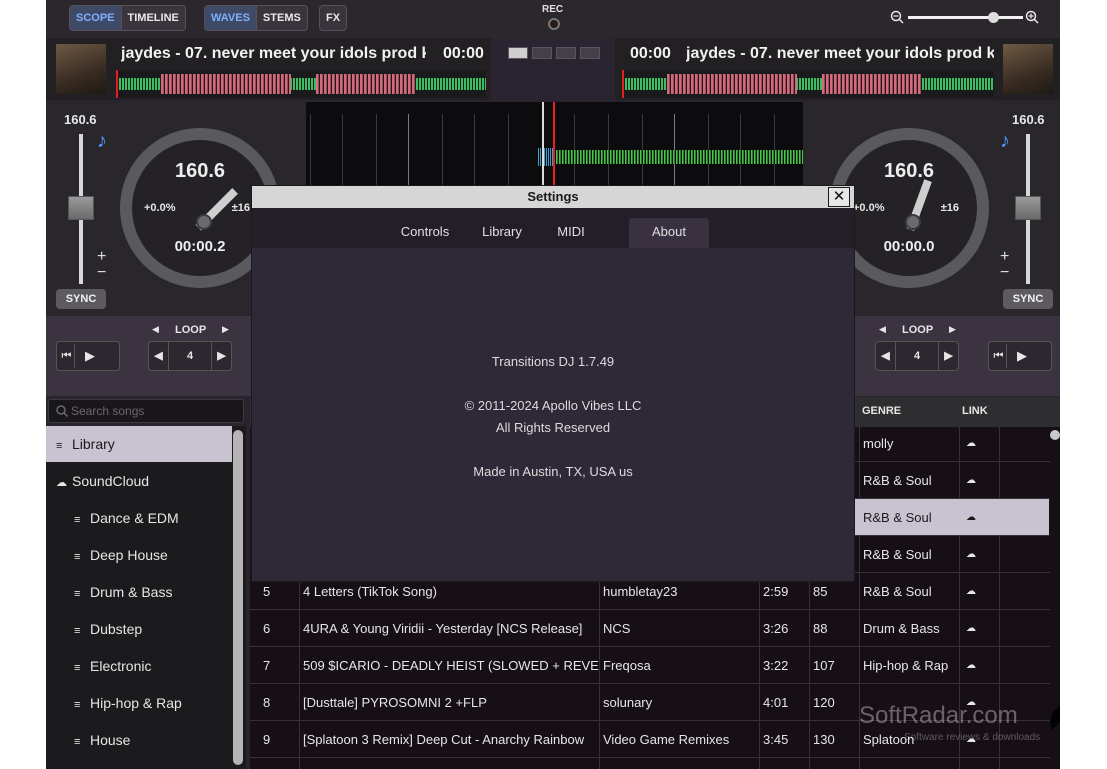 The height and width of the screenshot is (769, 1107). I want to click on deck-right-skip-start-icon: ⏮, so click(999, 356).